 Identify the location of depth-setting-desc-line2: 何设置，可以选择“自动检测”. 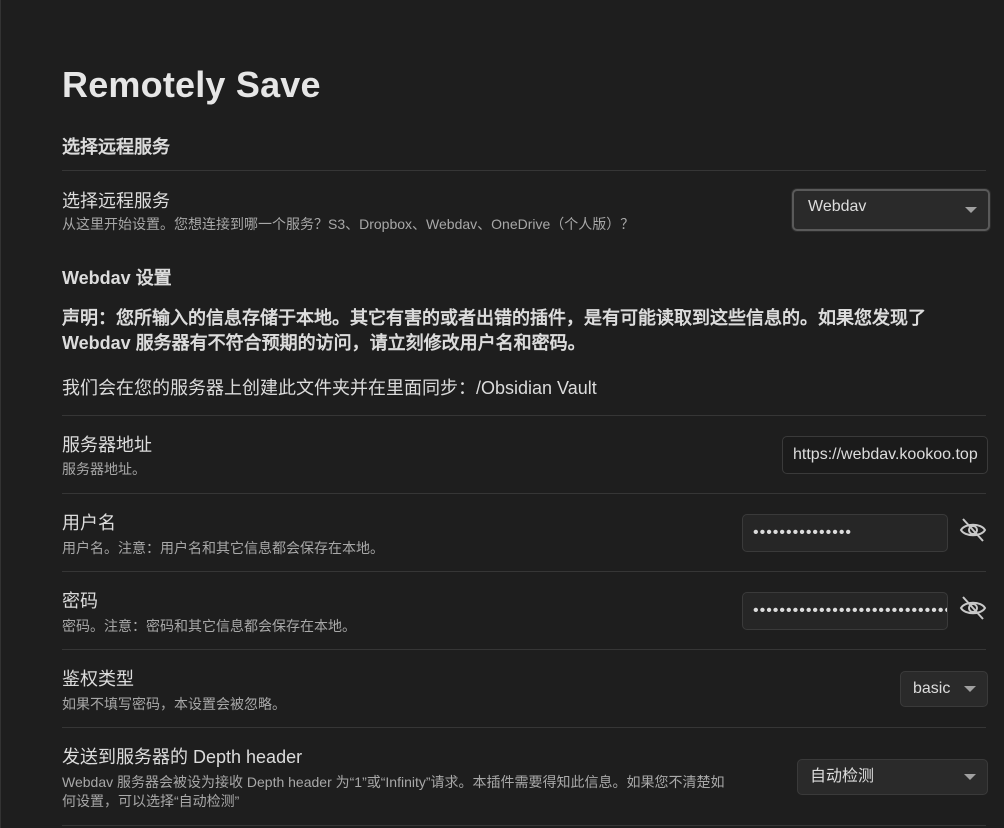
(151, 801).